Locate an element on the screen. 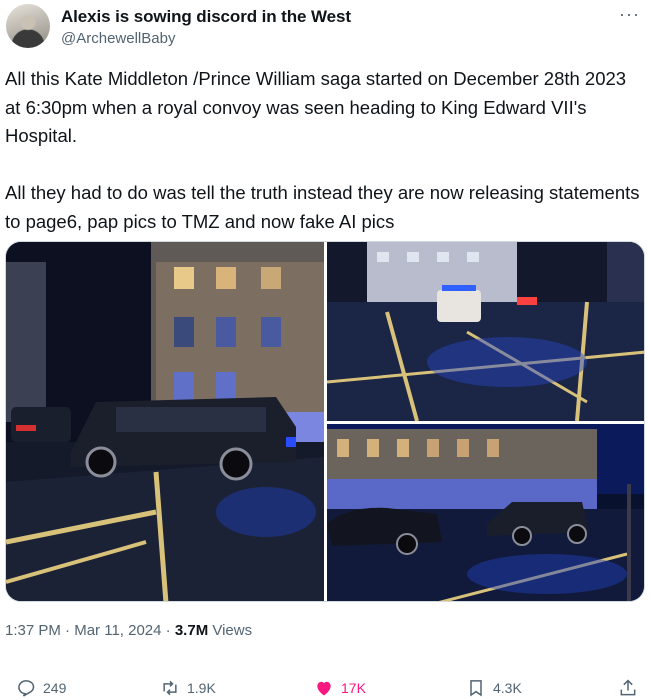 This screenshot has height=700, width=650. repost-count: 1.9K is located at coordinates (201, 688).